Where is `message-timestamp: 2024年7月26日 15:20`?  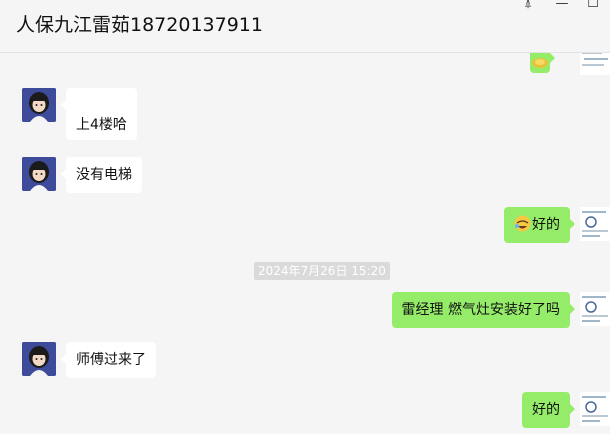
message-timestamp: 2024年7月26日 15:20 is located at coordinates (322, 271).